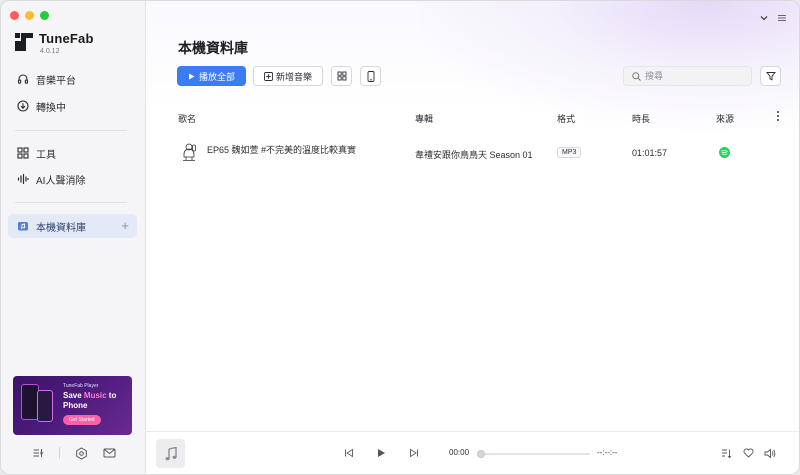 The image size is (800, 475). I want to click on menu-icon, so click(782, 19).